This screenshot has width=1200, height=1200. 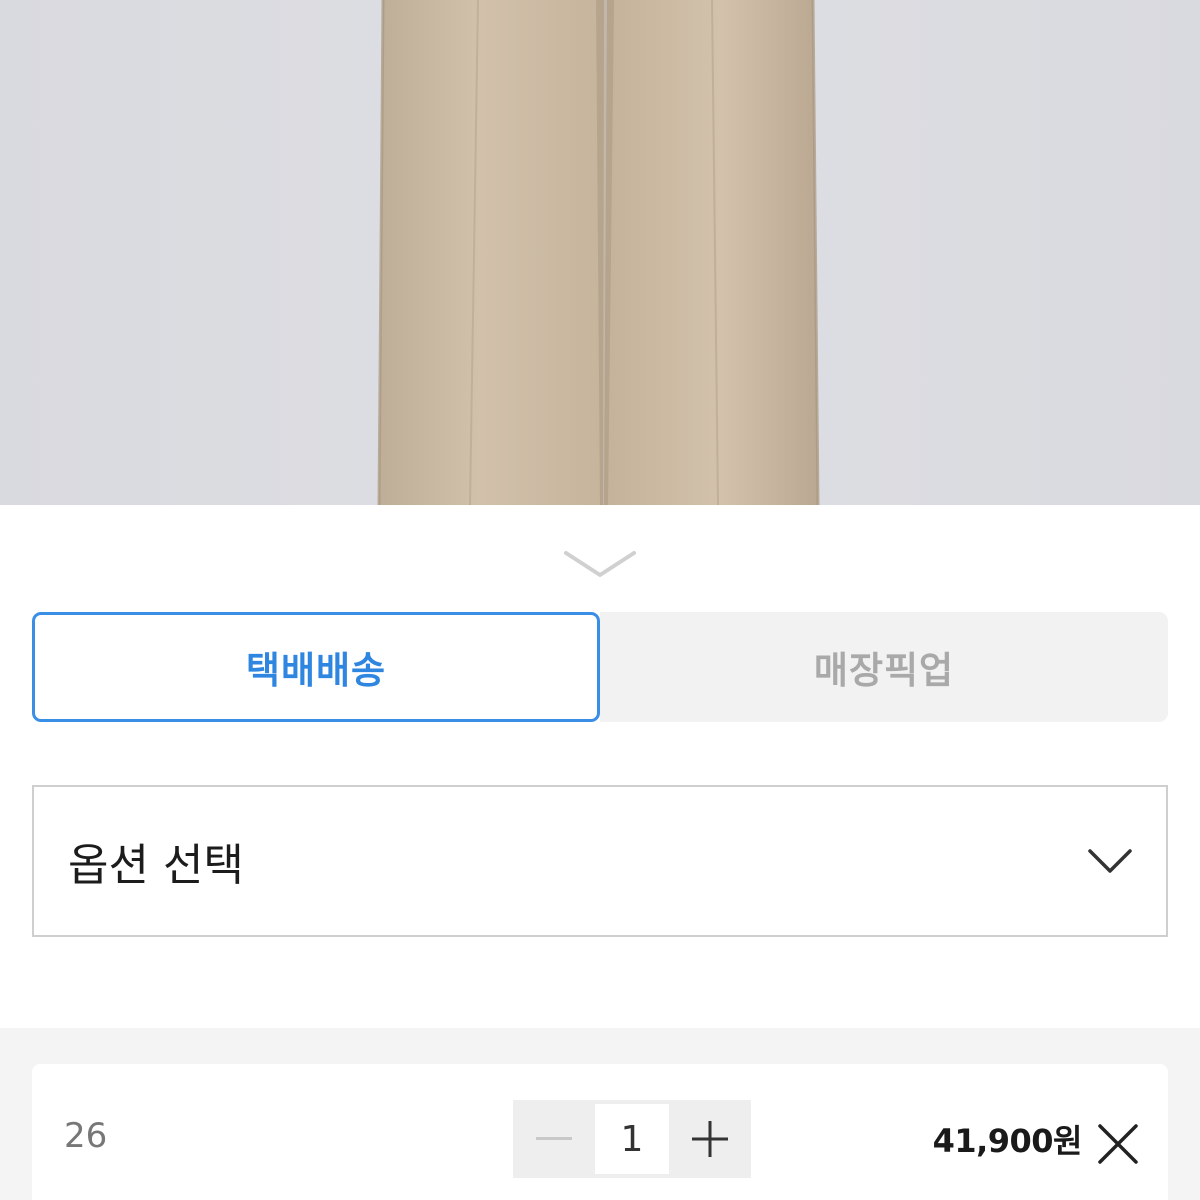 I want to click on item-price: 41,900원, so click(x=1007, y=1141).